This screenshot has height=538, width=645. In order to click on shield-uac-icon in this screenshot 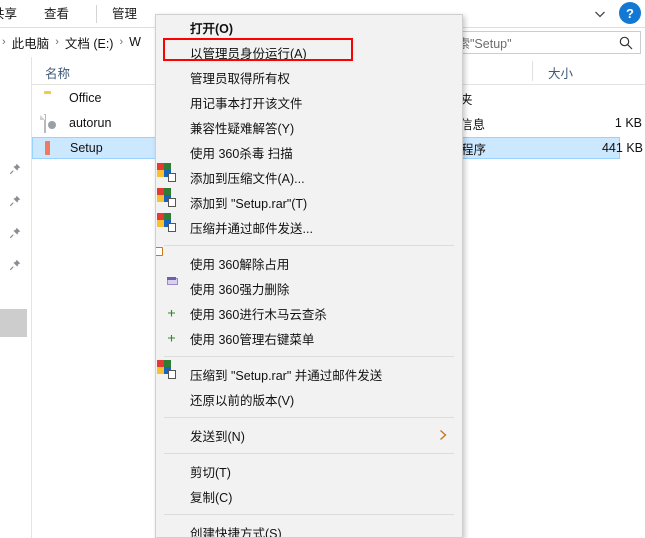, I will do `click(172, 53)`.